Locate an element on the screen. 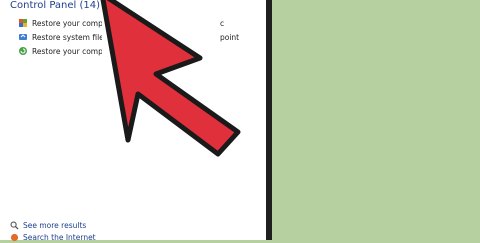 Image resolution: width=480 pixels, height=243 pixels. panel-border is located at coordinates (269, 120).